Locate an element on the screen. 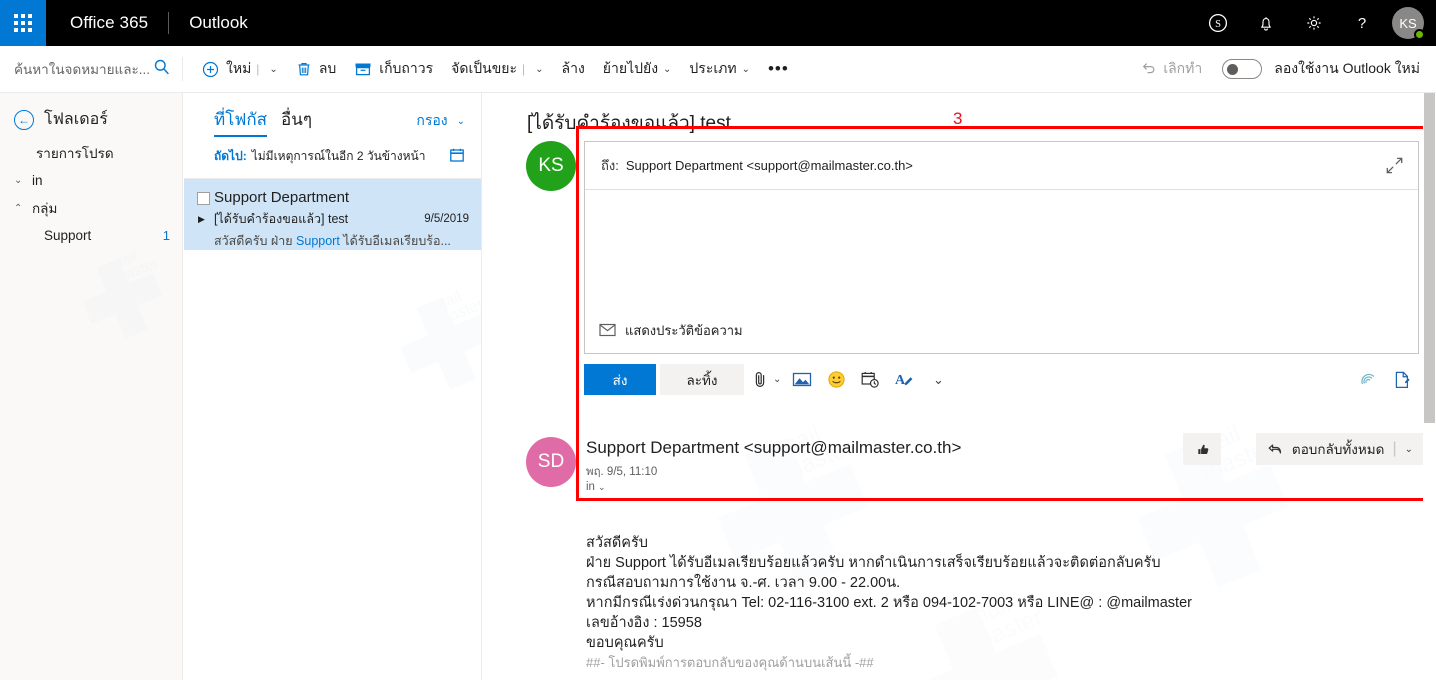  move-to-label: ย้ายไปยัง is located at coordinates (630, 68).